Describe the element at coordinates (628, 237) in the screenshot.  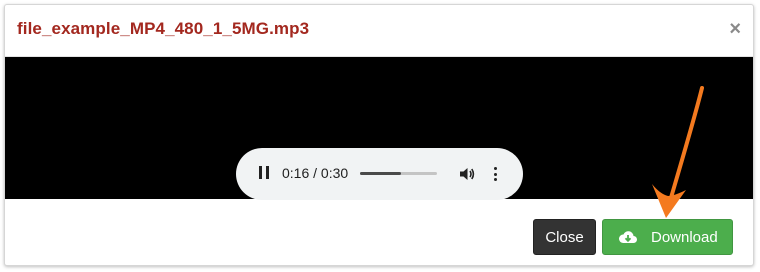
I see `cloud-download-icon` at that location.